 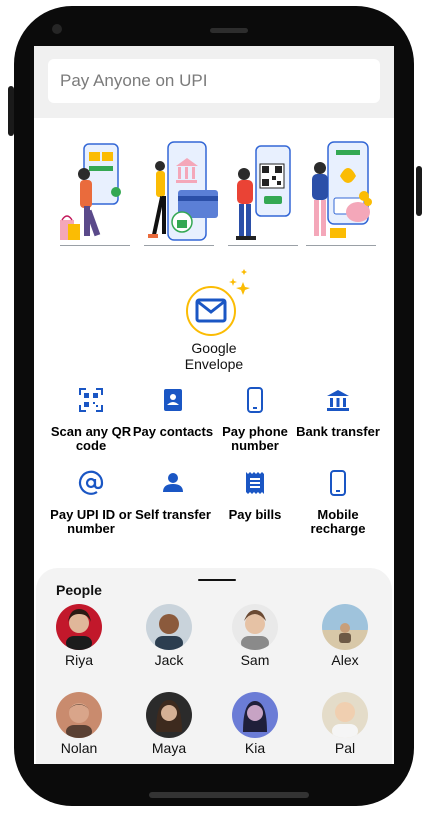 What do you see at coordinates (255, 748) in the screenshot?
I see `person-name: Kia` at bounding box center [255, 748].